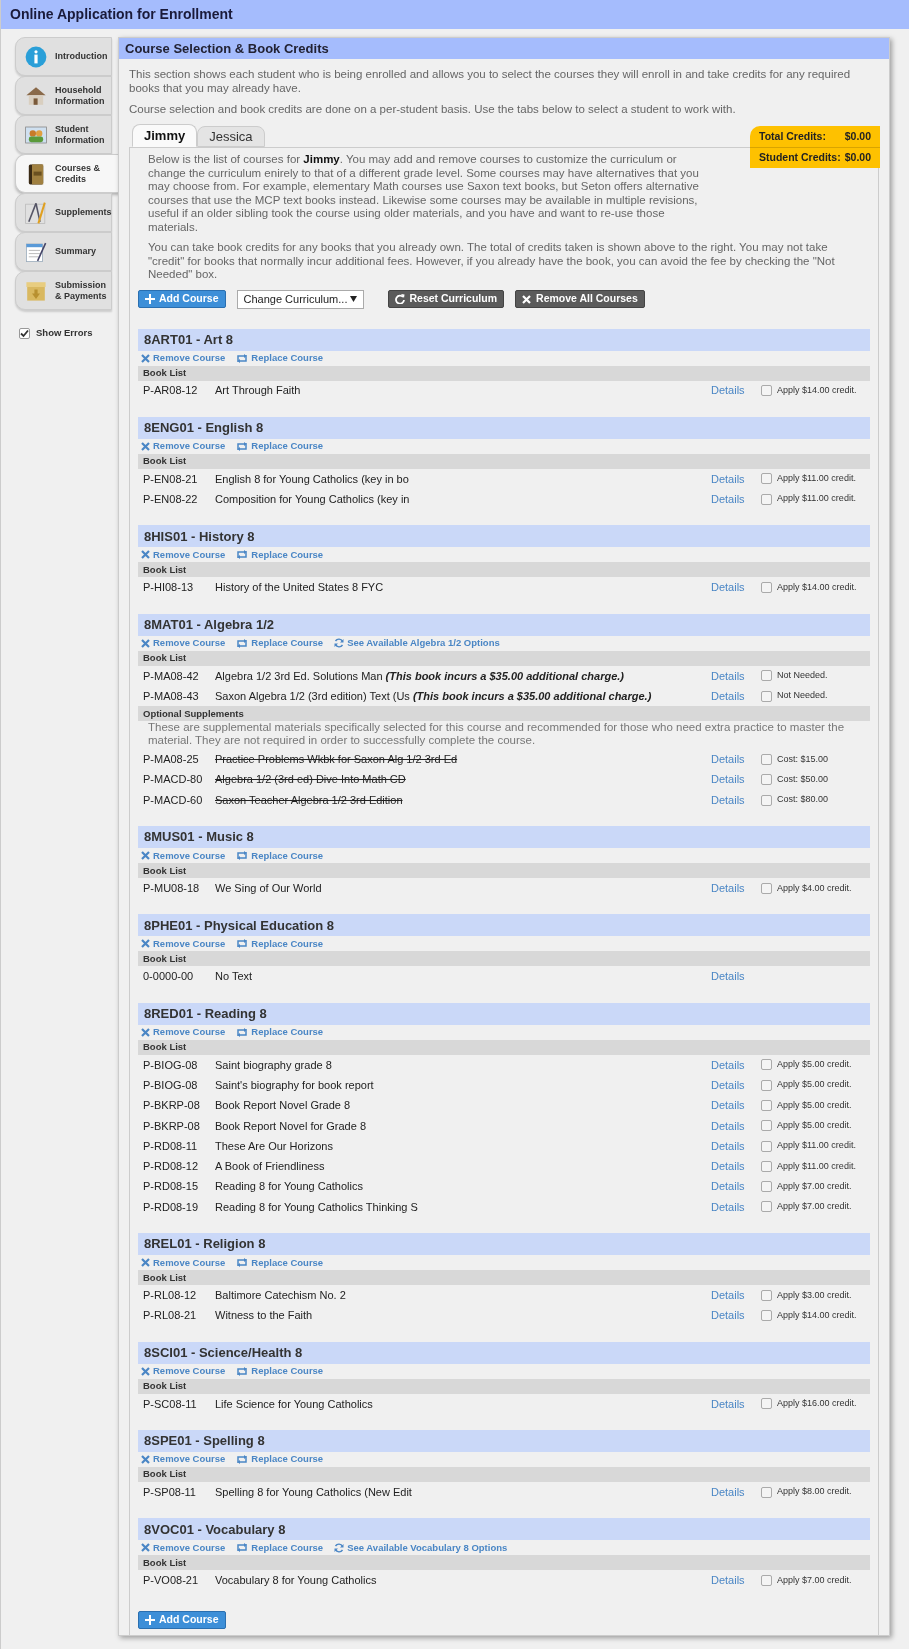  I want to click on option-label: Apply $11.00 credit., so click(816, 1166).